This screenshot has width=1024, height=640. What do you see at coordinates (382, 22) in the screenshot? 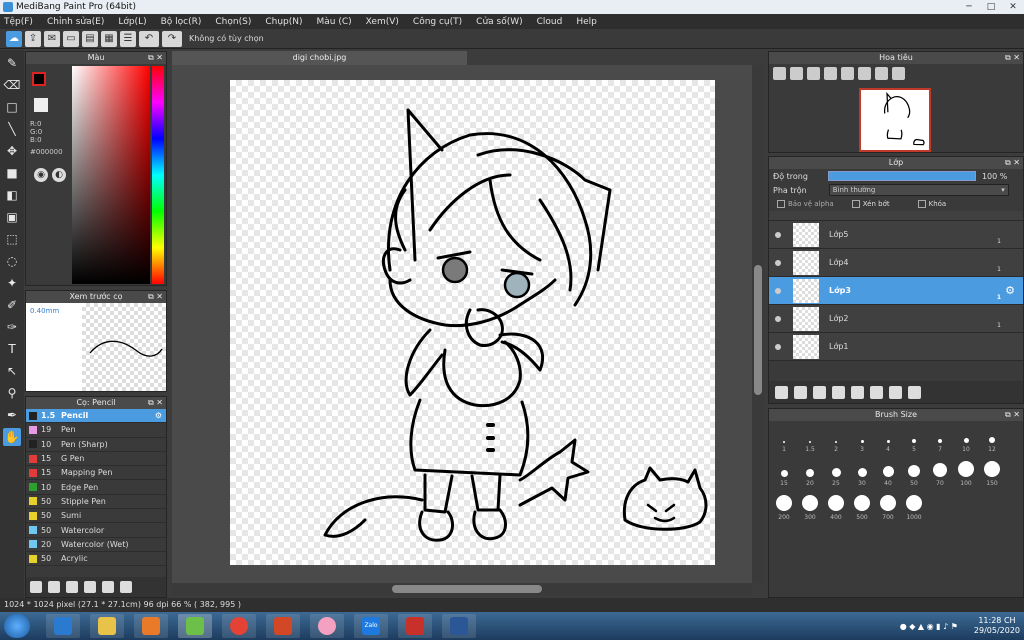
I see `menu-view: Xem(V)` at bounding box center [382, 22].